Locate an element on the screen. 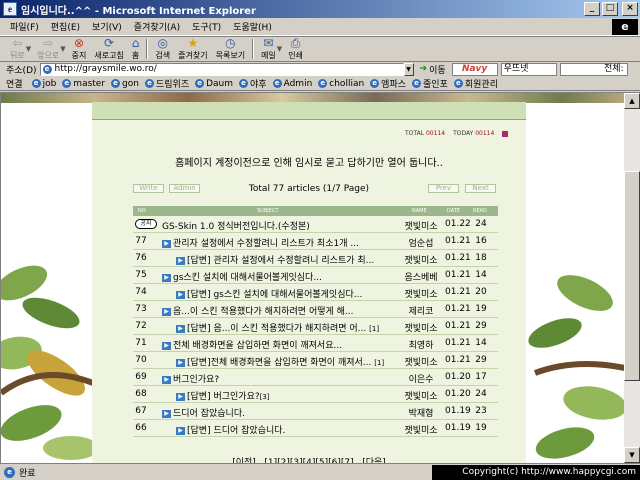 The width and height of the screenshot is (640, 480). post-author: 음스베베 is located at coordinates (421, 278).